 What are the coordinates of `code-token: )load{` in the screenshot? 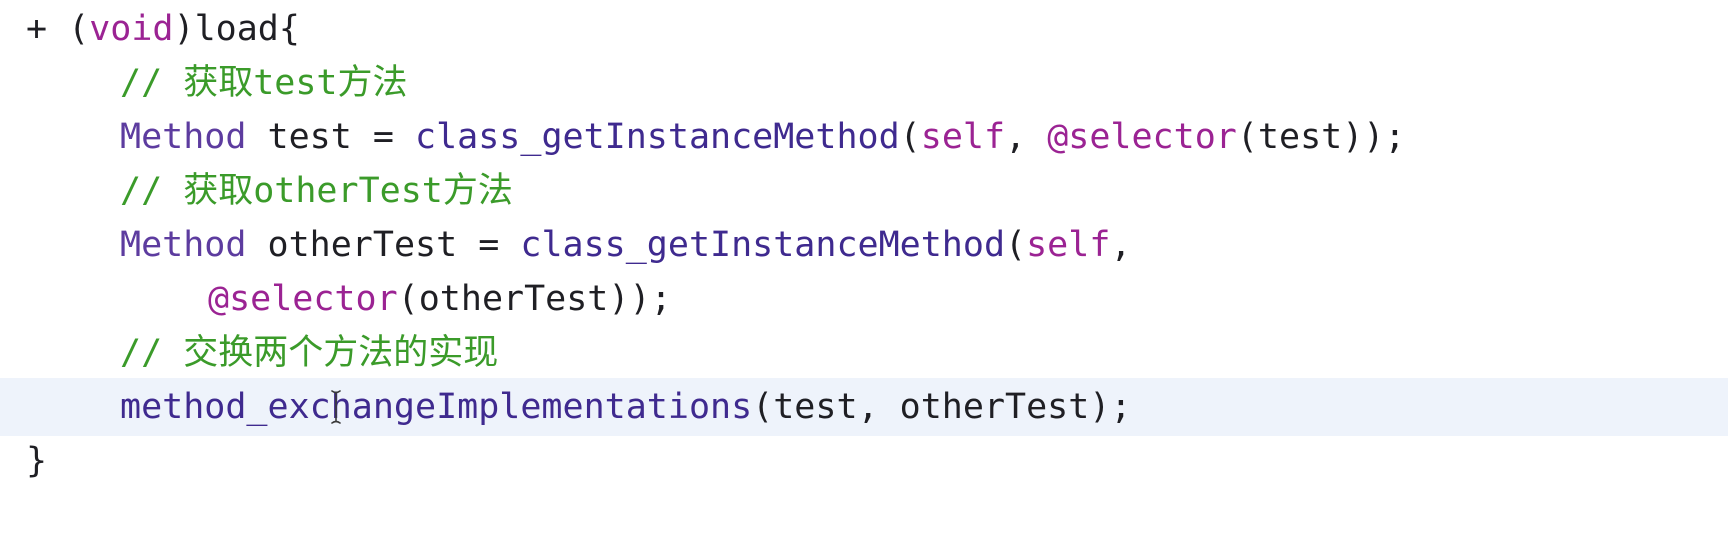 It's located at (236, 29).